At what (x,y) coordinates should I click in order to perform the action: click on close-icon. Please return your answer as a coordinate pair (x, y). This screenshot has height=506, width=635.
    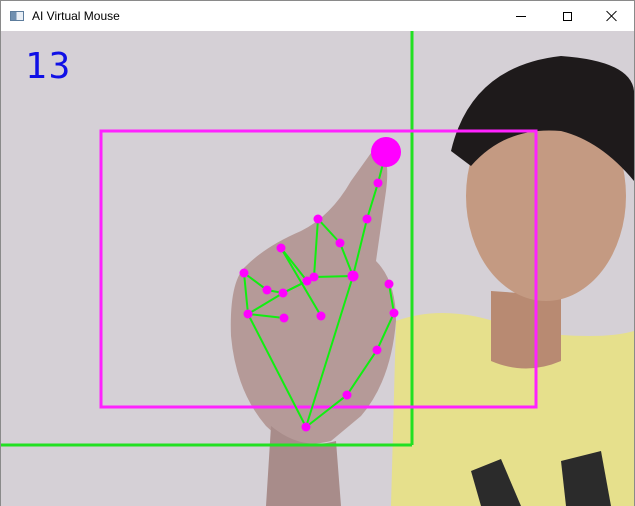
    Looking at the image, I should click on (612, 16).